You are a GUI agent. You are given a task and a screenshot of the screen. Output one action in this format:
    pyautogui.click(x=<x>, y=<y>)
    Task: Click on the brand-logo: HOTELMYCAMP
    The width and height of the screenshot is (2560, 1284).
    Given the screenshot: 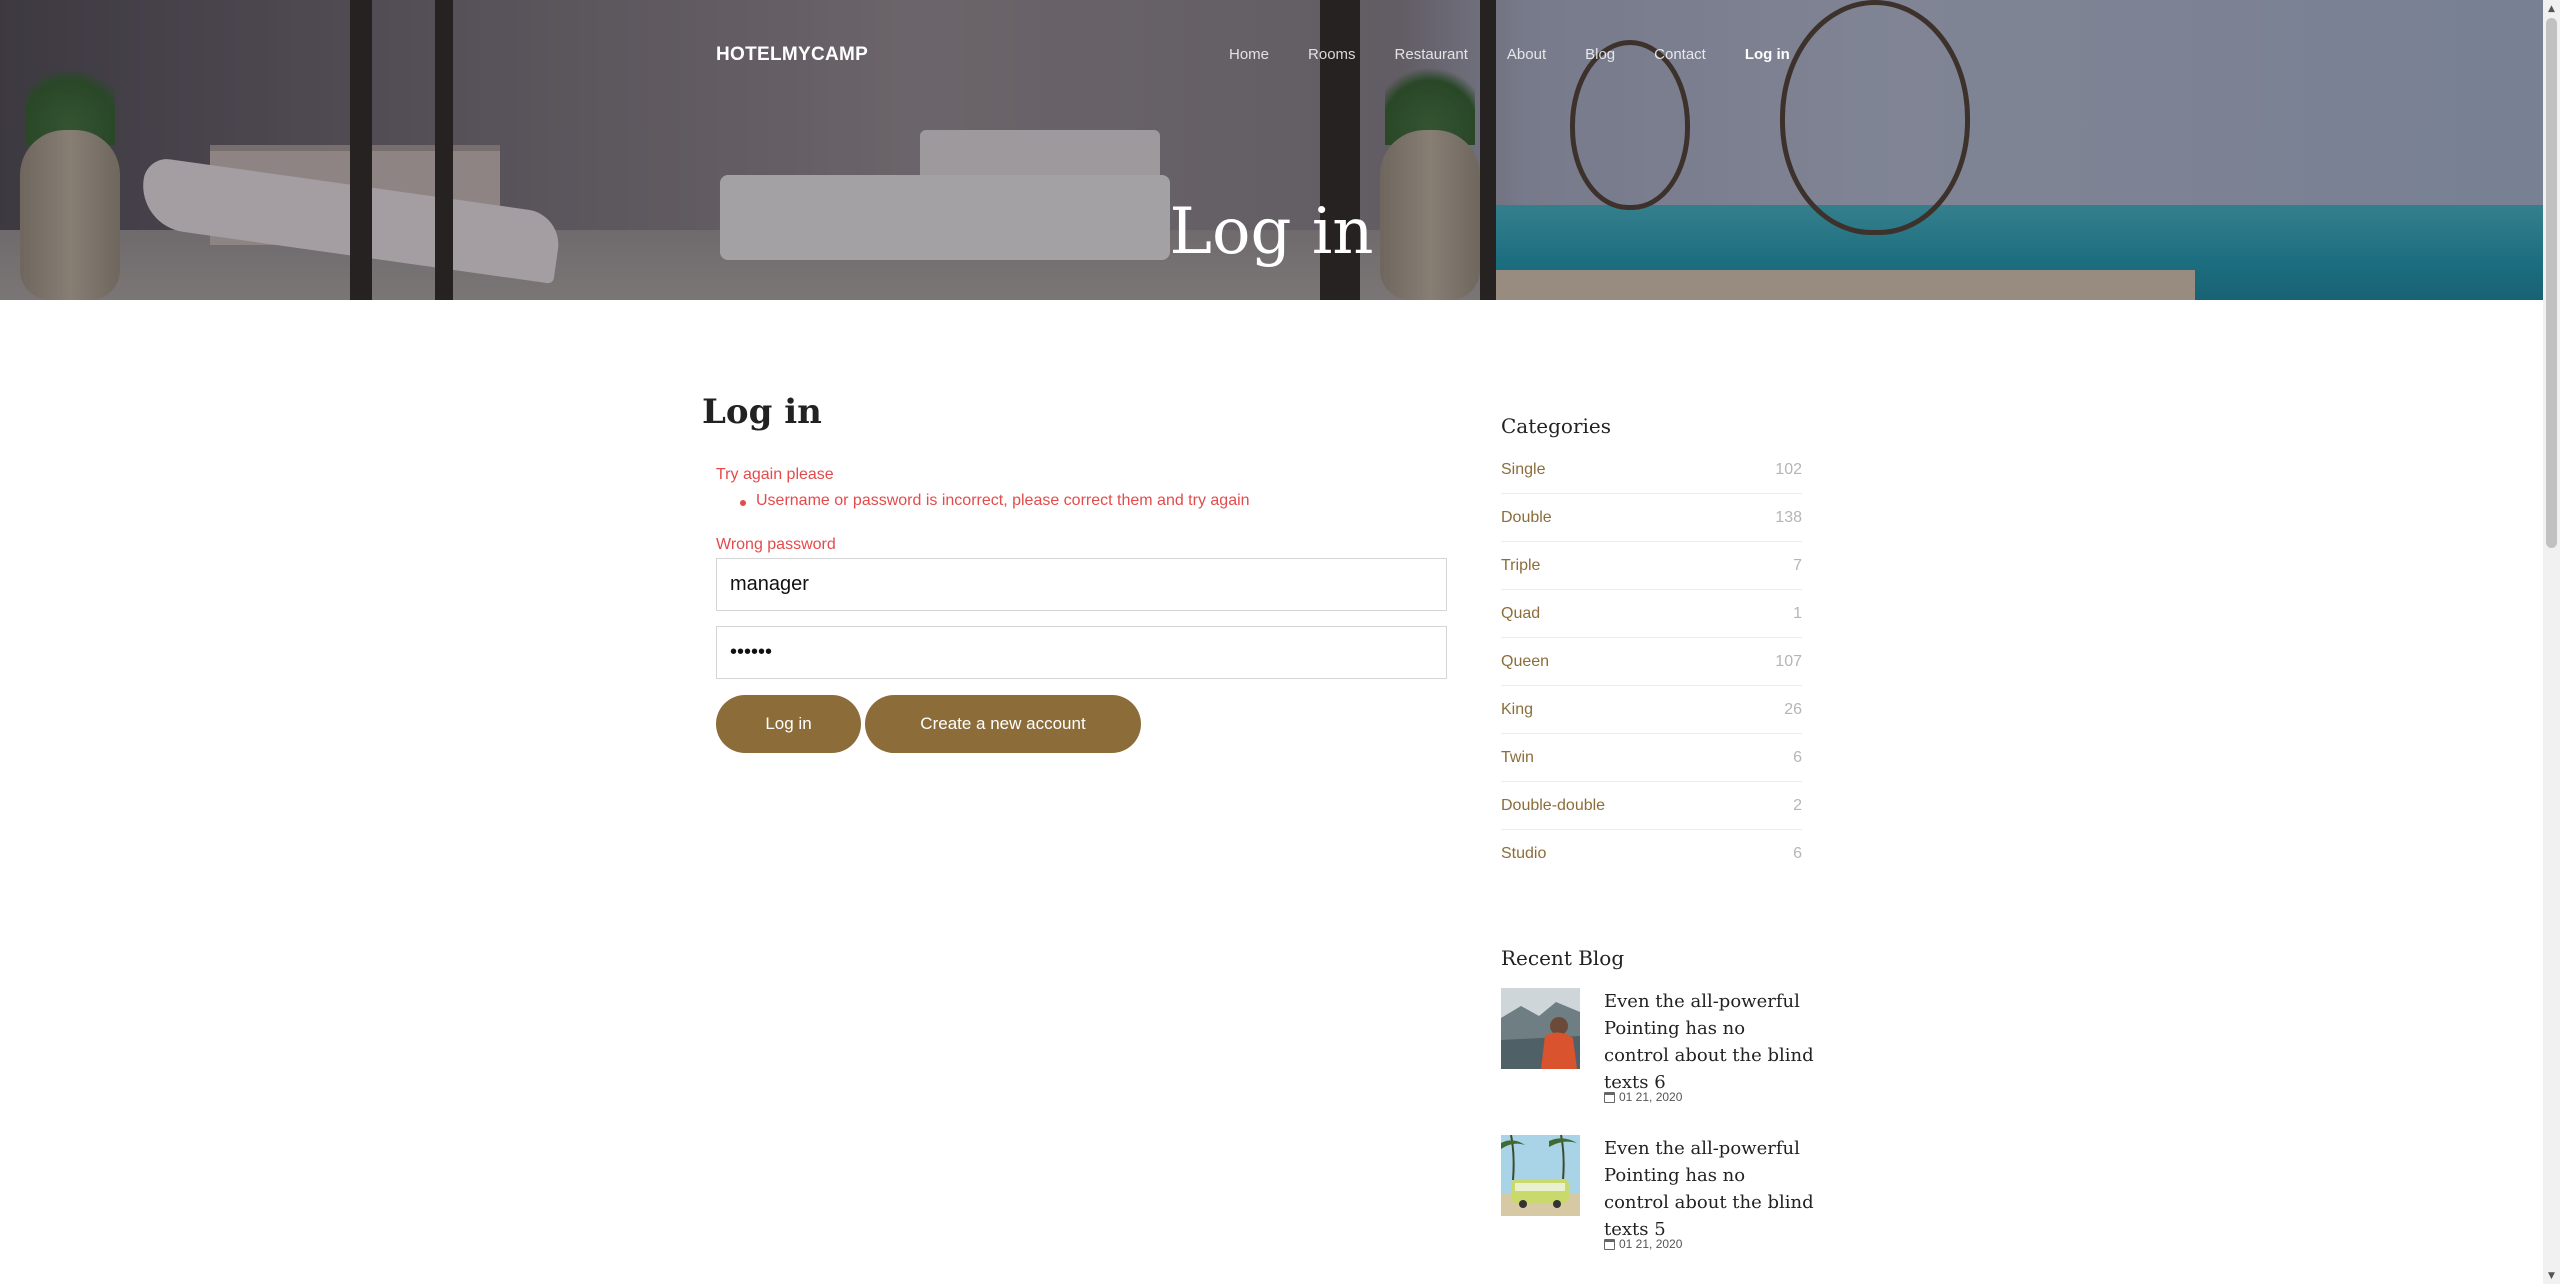 What is the action you would take?
    pyautogui.click(x=792, y=55)
    